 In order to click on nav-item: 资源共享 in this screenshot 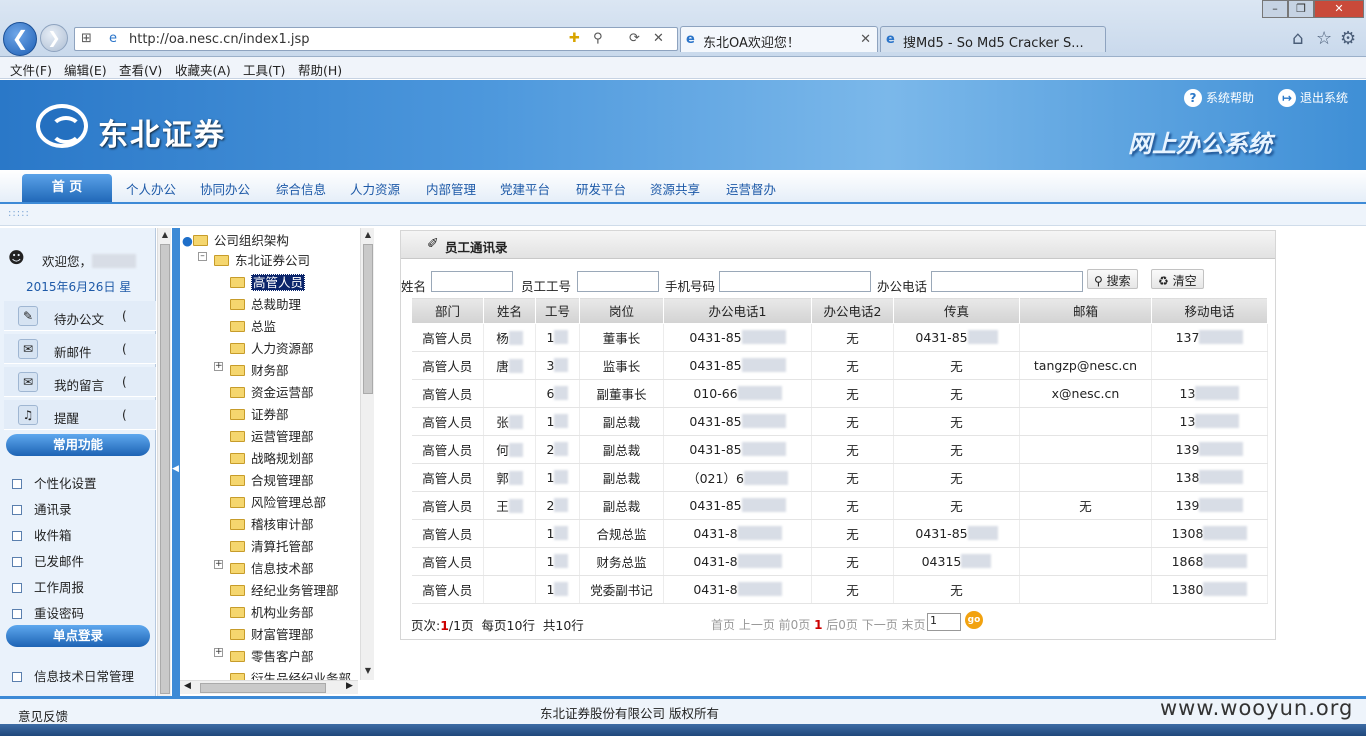, I will do `click(675, 188)`.